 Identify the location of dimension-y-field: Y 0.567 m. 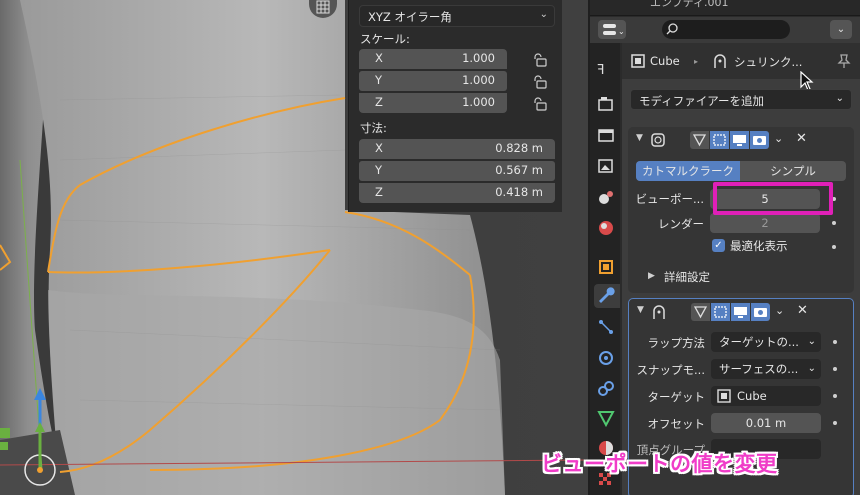
(457, 171).